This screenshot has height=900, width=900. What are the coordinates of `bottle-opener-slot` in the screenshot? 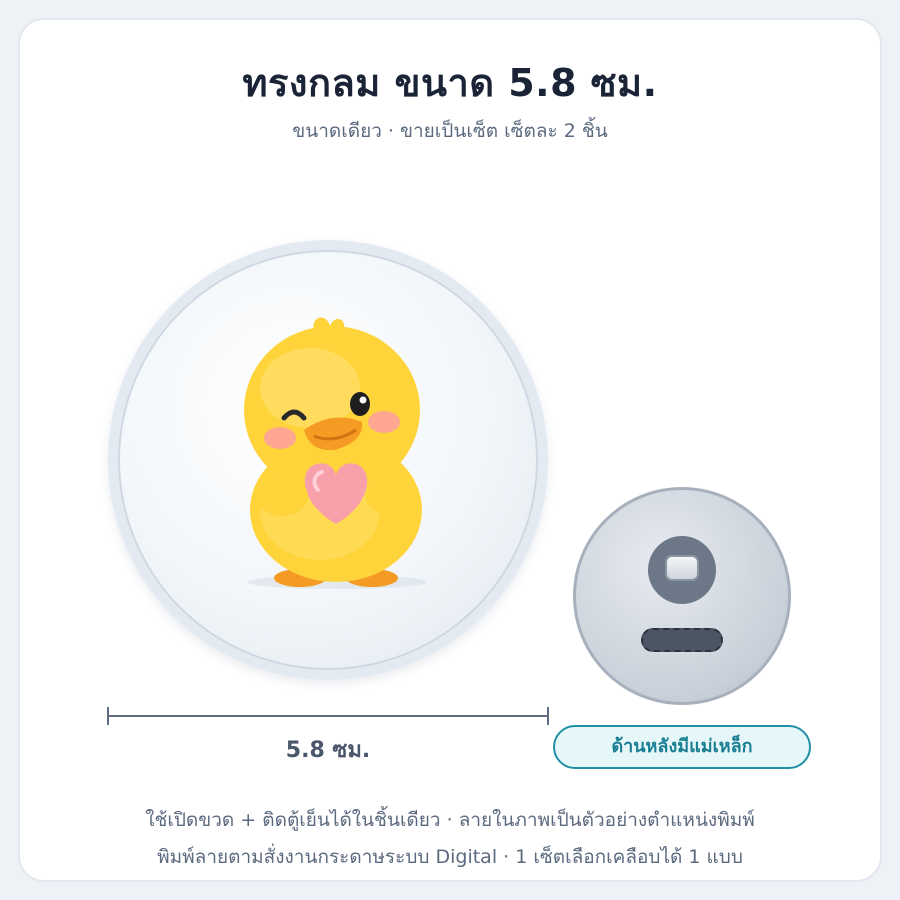 It's located at (682, 640).